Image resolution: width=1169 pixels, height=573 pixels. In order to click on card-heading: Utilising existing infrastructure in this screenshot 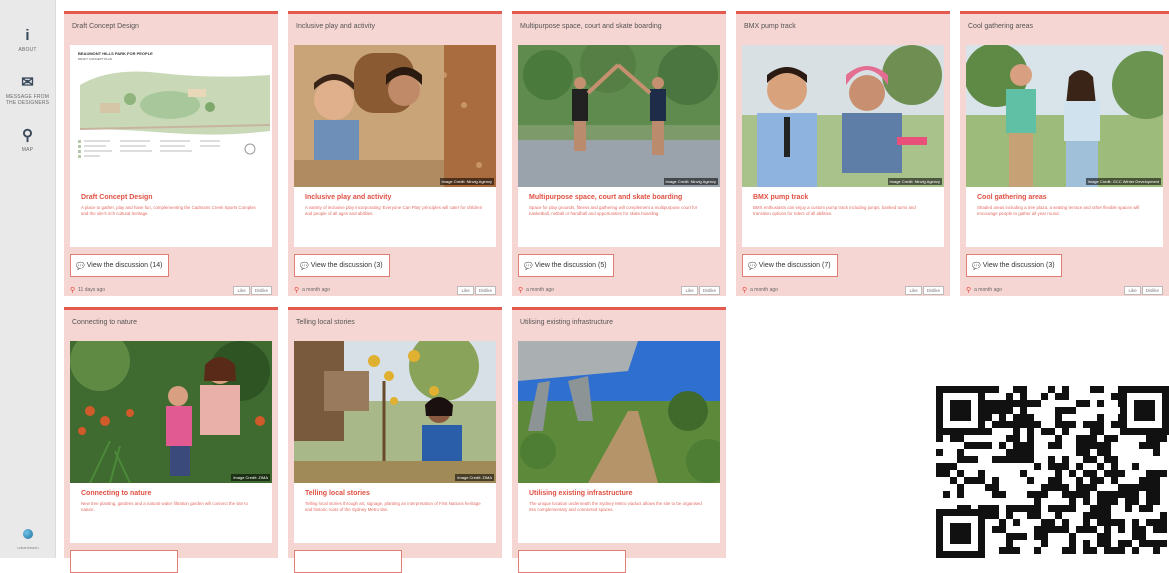, I will do `click(619, 493)`.